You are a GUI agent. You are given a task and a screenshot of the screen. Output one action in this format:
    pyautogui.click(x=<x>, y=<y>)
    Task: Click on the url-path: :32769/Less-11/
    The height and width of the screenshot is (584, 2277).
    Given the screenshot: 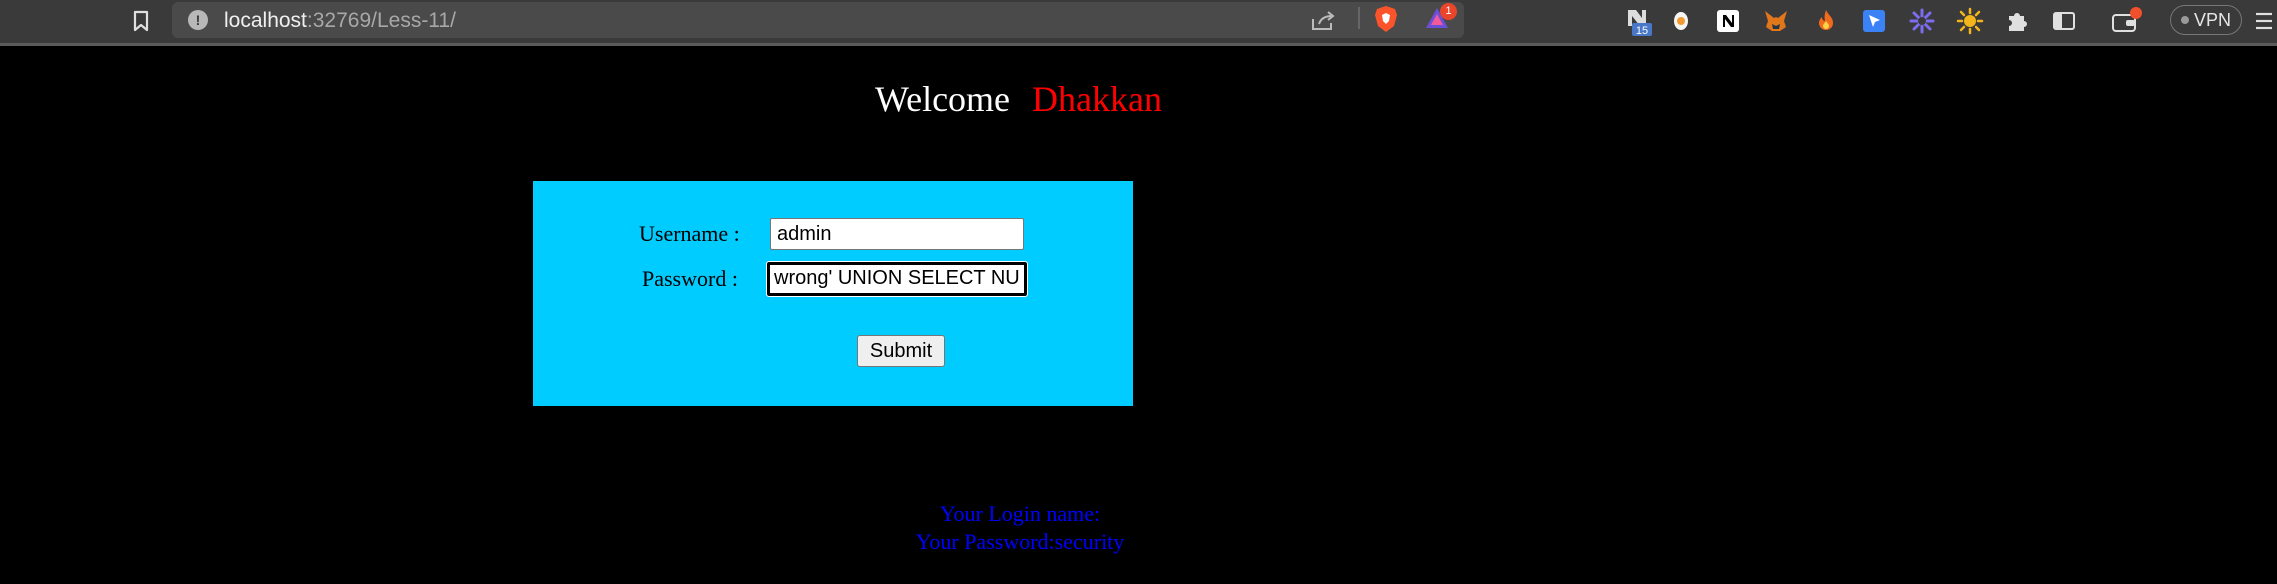 What is the action you would take?
    pyautogui.click(x=381, y=20)
    